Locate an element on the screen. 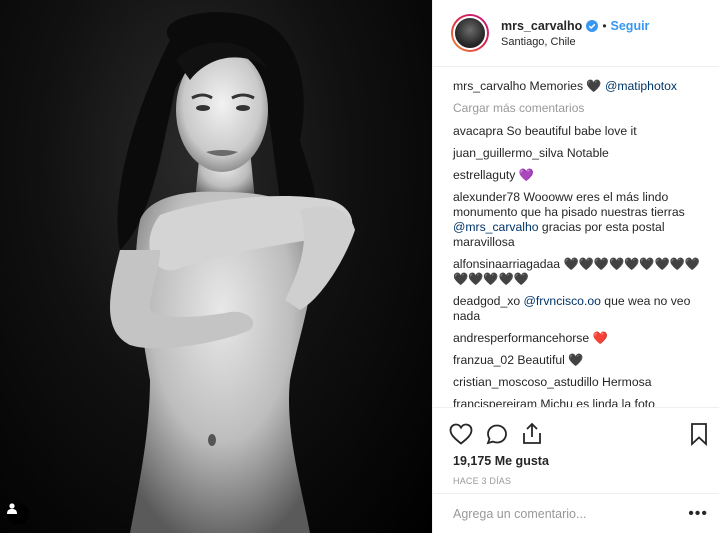 This screenshot has height=533, width=719. person-icon is located at coordinates (12, 508).